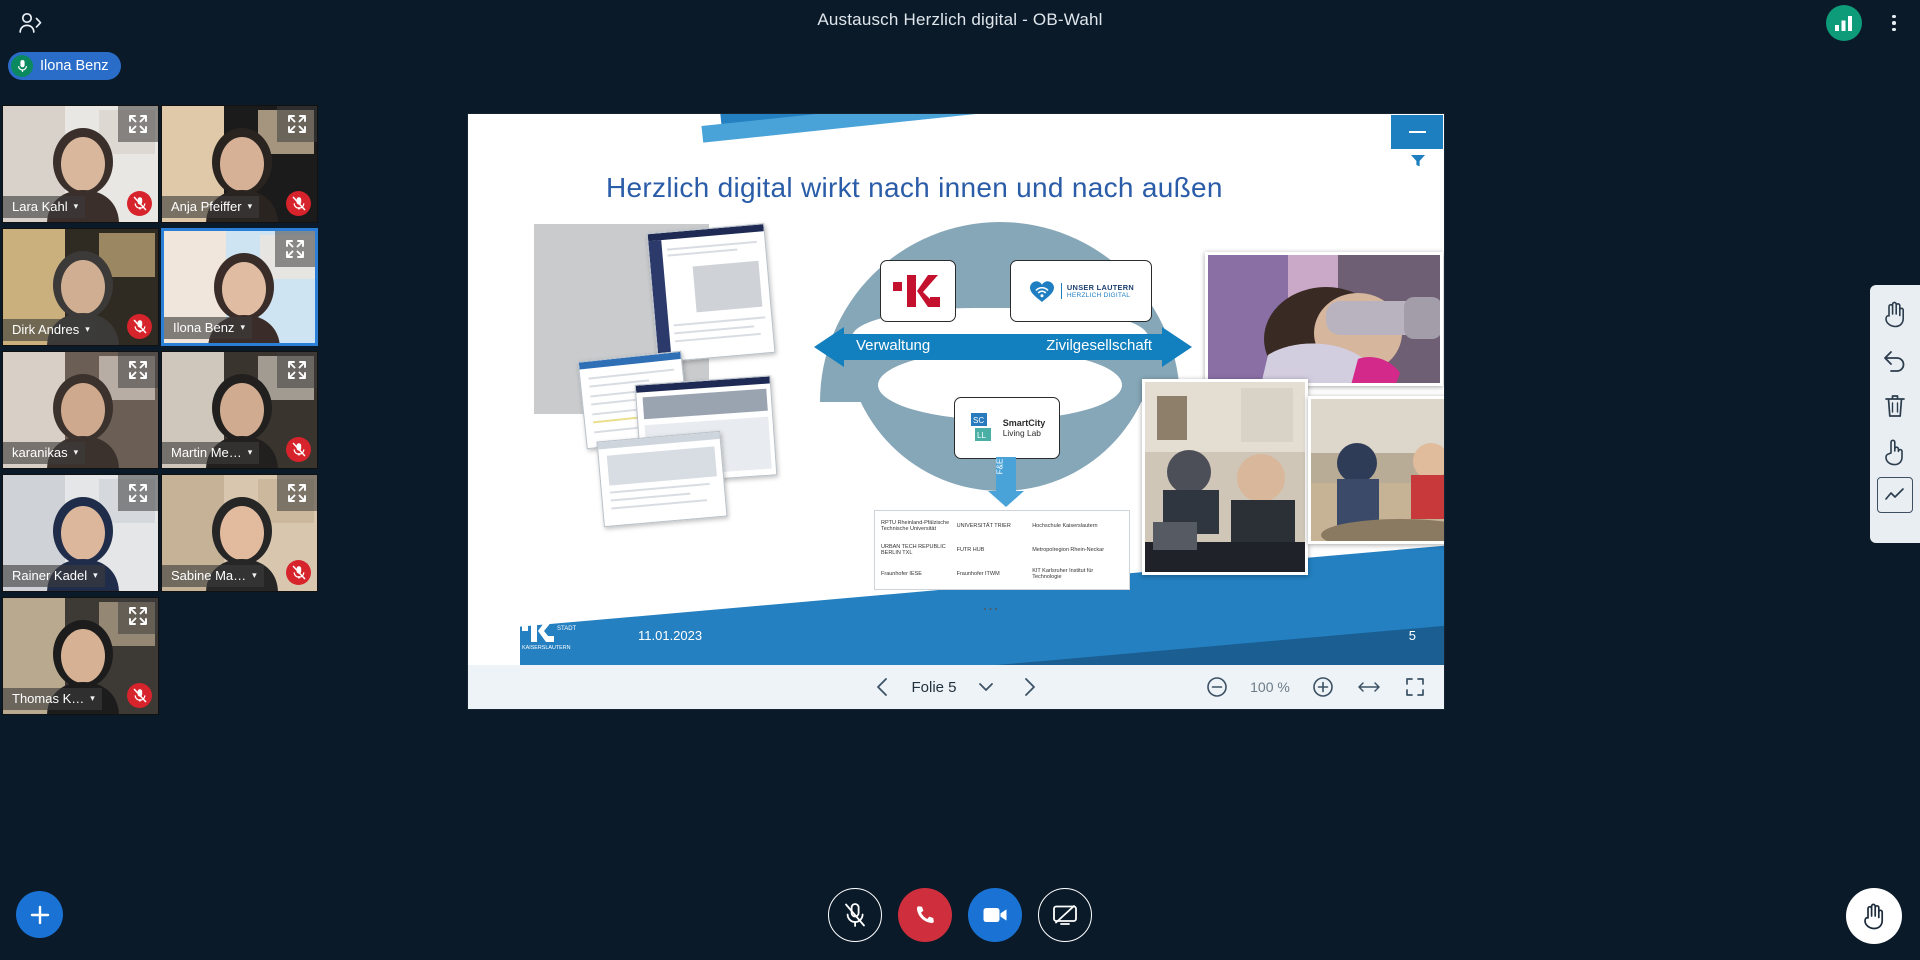 Image resolution: width=1920 pixels, height=960 pixels. Describe the element at coordinates (1225, 477) in the screenshot. I see `photo-workshop-lab` at that location.